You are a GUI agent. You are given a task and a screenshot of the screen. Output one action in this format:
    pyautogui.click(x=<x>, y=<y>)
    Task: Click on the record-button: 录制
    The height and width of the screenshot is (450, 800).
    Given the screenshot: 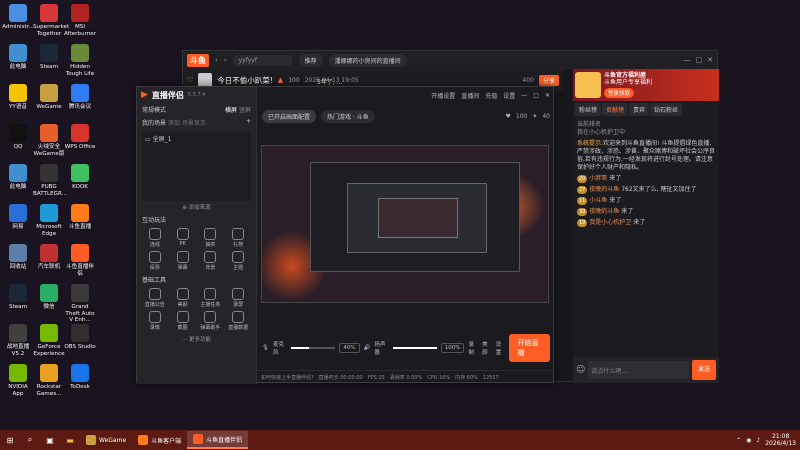 What is the action you would take?
    pyautogui.click(x=473, y=348)
    